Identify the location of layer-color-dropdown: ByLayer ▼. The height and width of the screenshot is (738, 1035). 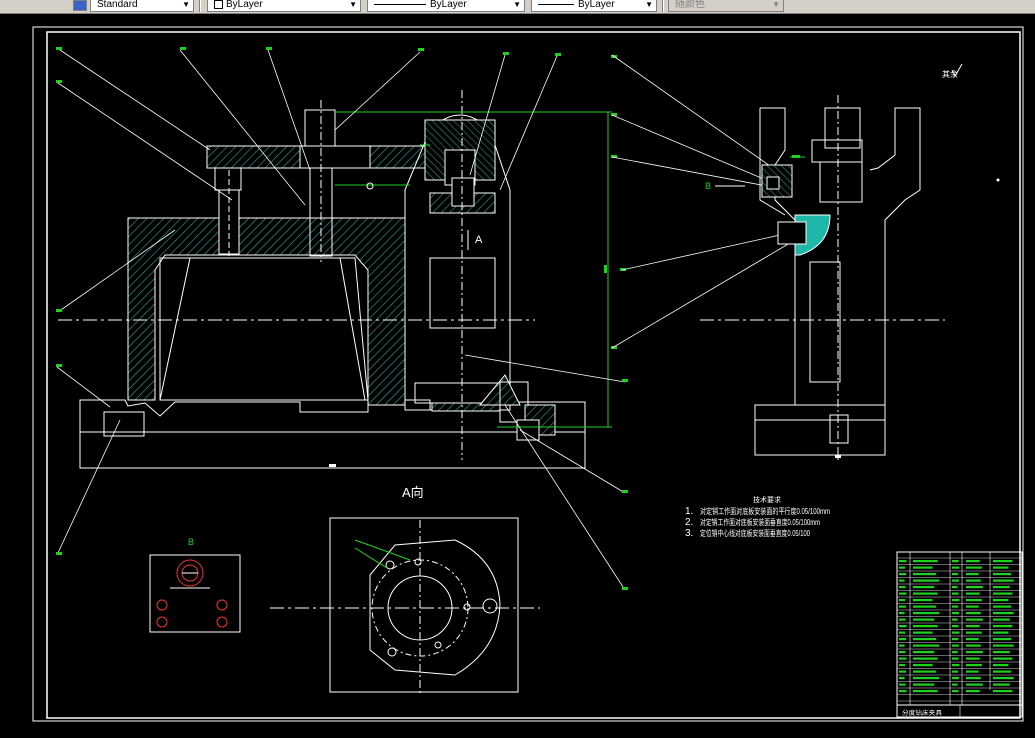
(284, 6).